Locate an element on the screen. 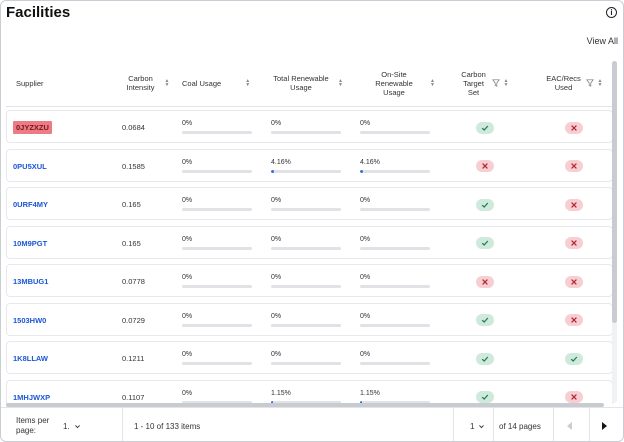 Image resolution: width=624 pixels, height=442 pixels. page-title: Facilities is located at coordinates (38, 12).